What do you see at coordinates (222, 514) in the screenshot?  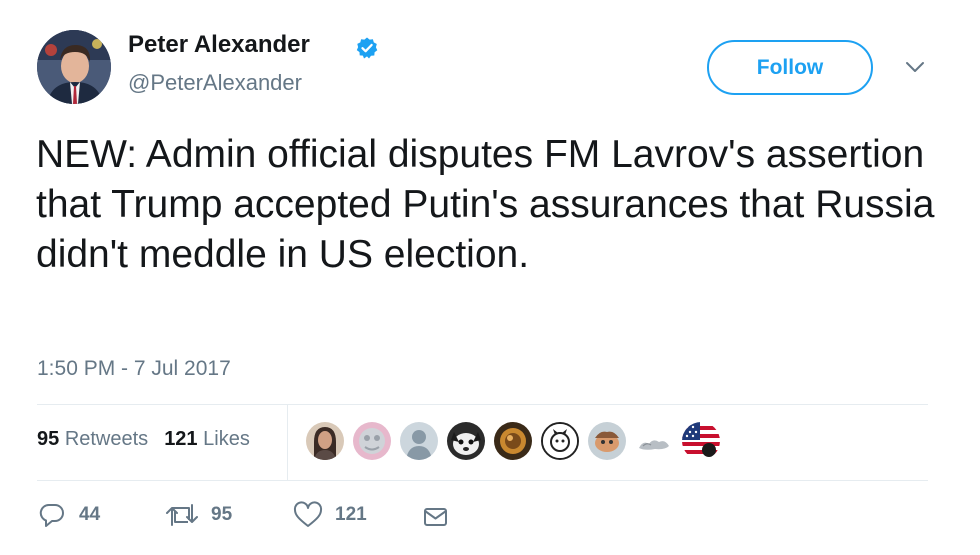 I see `retweet-count: 95` at bounding box center [222, 514].